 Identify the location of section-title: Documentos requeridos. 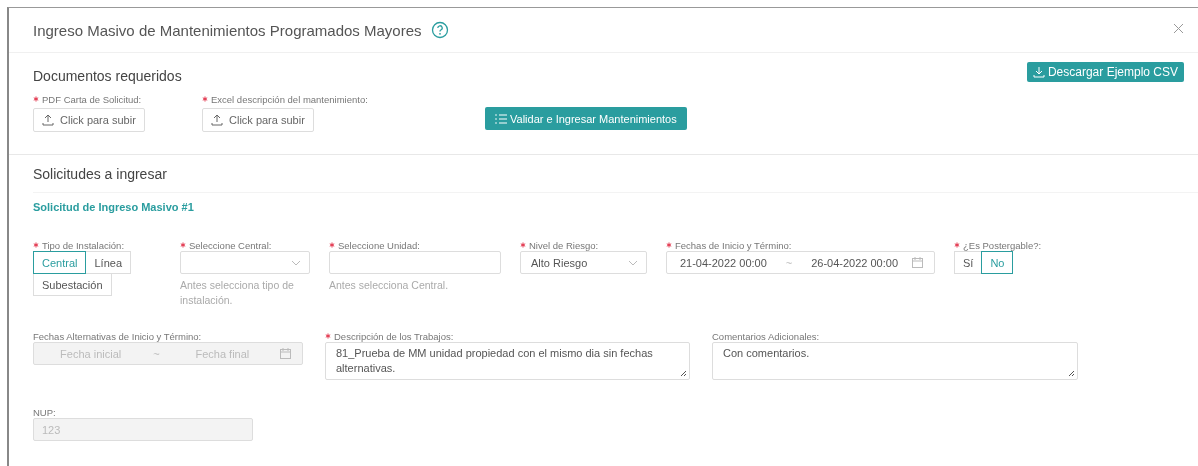
(107, 76).